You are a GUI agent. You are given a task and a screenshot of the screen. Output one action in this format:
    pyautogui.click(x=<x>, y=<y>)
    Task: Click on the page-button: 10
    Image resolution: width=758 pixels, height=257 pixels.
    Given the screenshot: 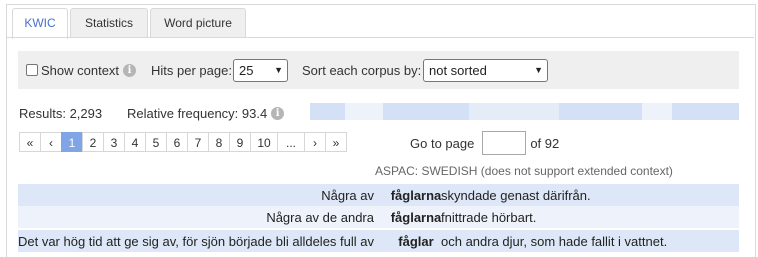 What is the action you would take?
    pyautogui.click(x=264, y=142)
    